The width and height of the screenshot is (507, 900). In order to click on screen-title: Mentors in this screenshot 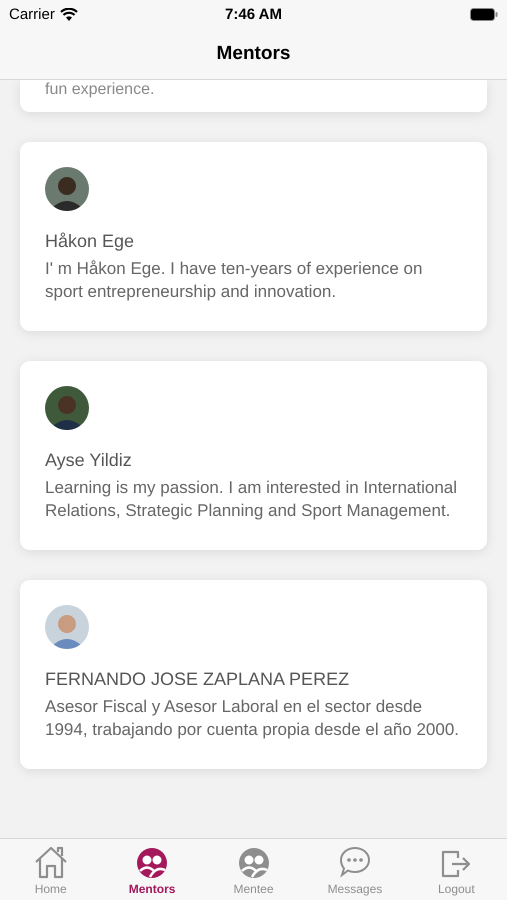, I will do `click(253, 53)`.